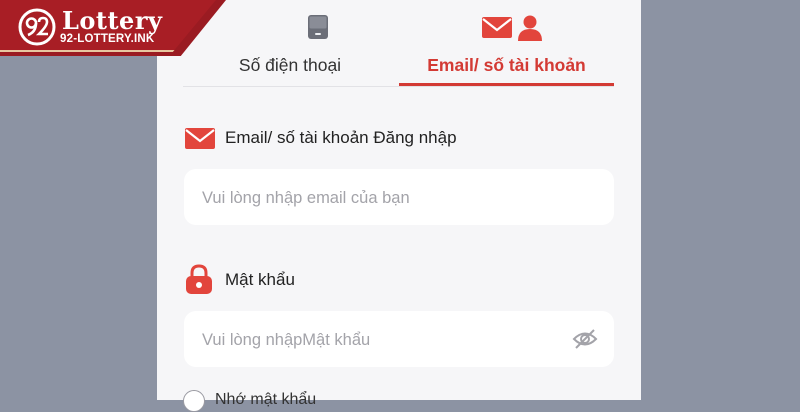 The image size is (800, 412). What do you see at coordinates (200, 138) in the screenshot?
I see `envelope-icon` at bounding box center [200, 138].